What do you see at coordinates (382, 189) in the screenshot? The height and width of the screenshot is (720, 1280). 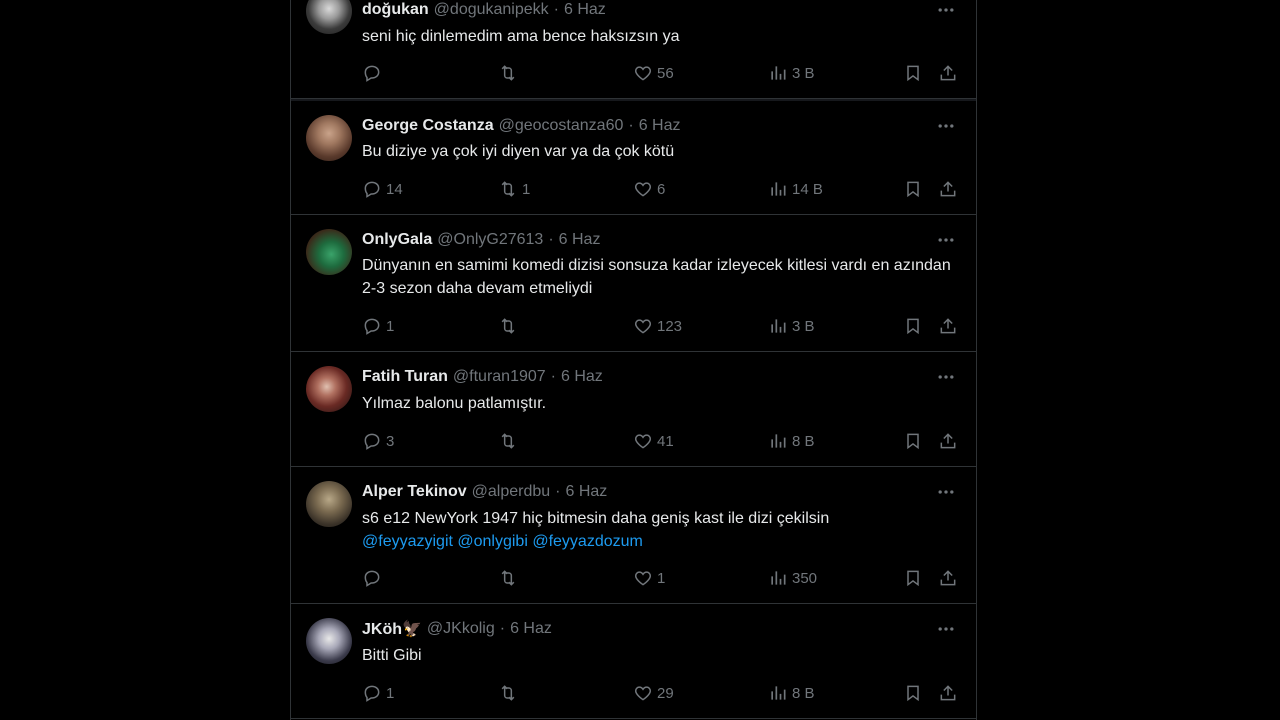 I see `reply-button: 14` at bounding box center [382, 189].